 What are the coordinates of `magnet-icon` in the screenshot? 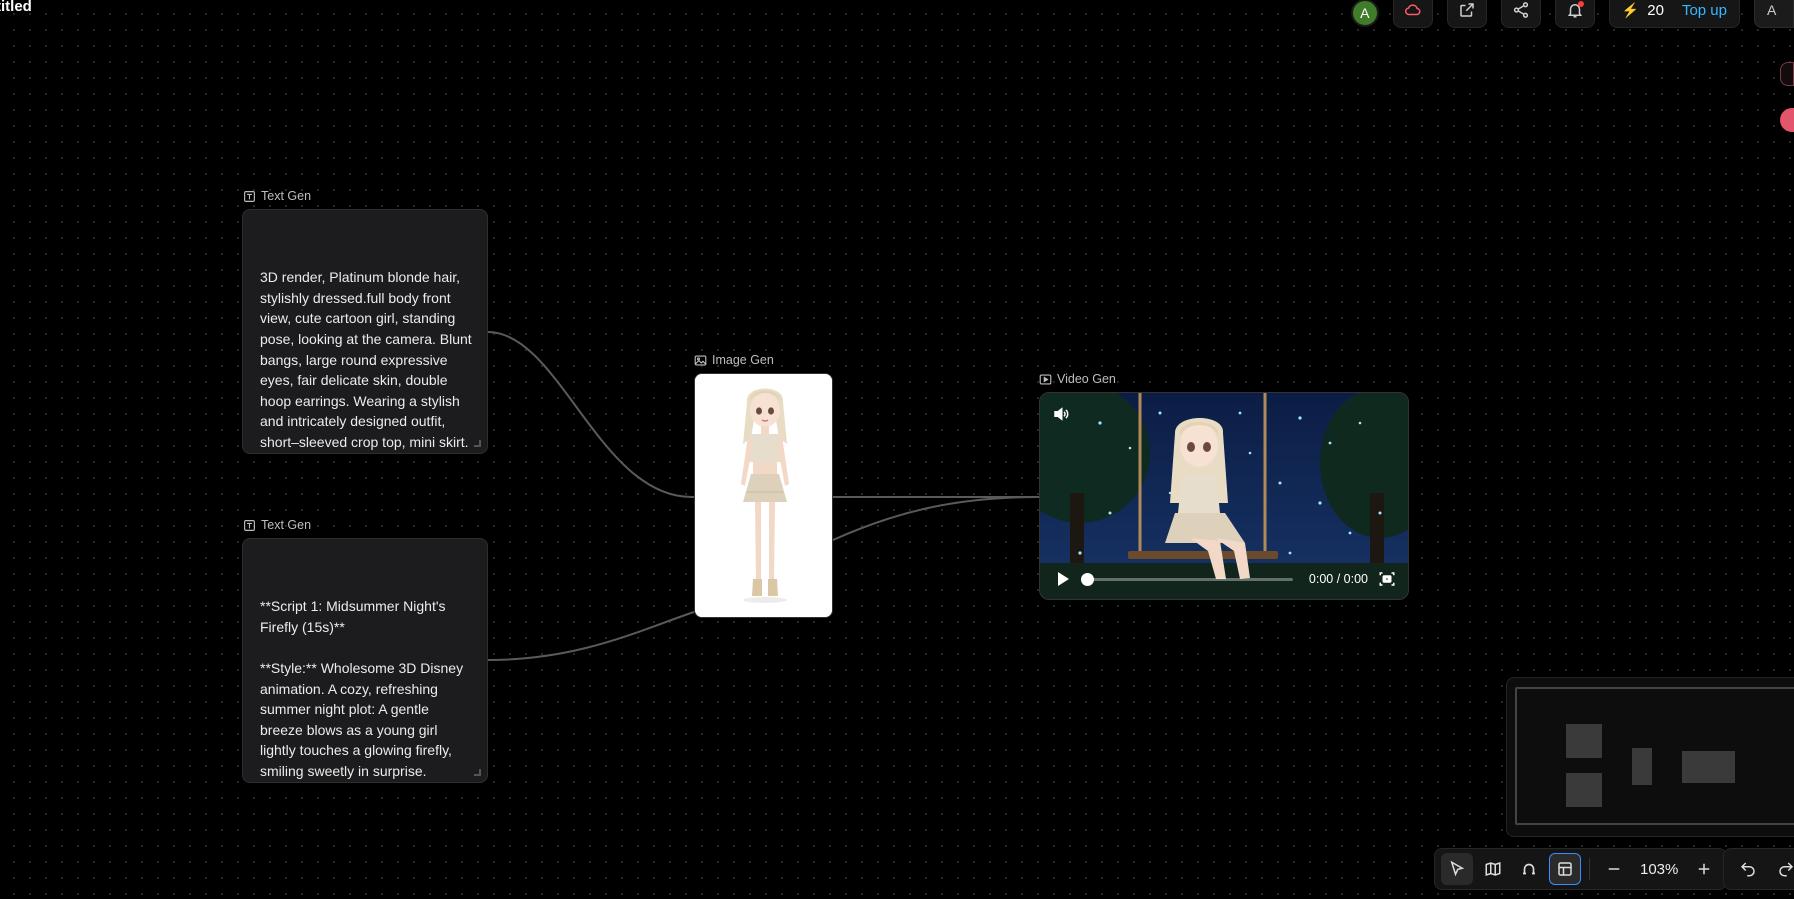 It's located at (1529, 869).